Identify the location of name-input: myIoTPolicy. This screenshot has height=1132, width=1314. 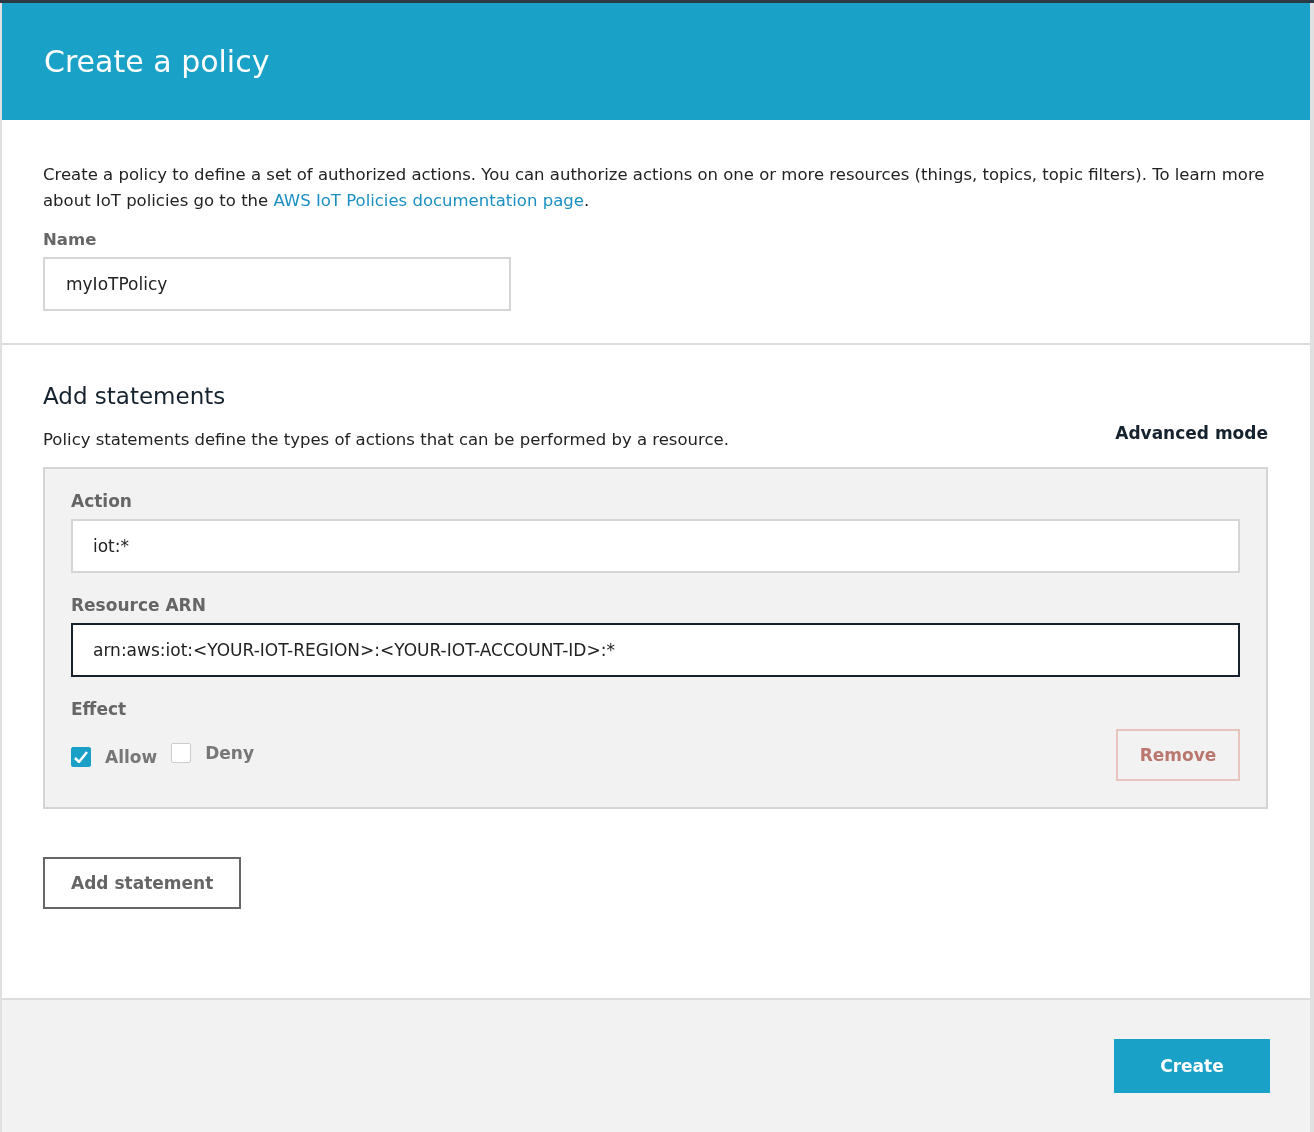
(277, 284).